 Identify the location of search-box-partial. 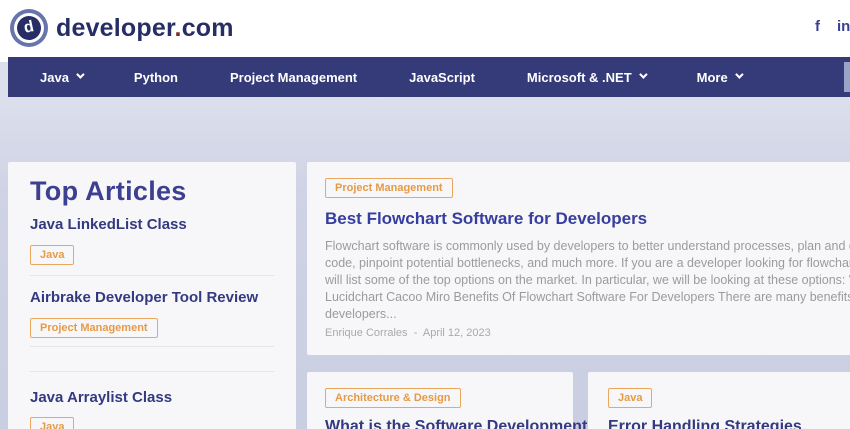
(847, 77).